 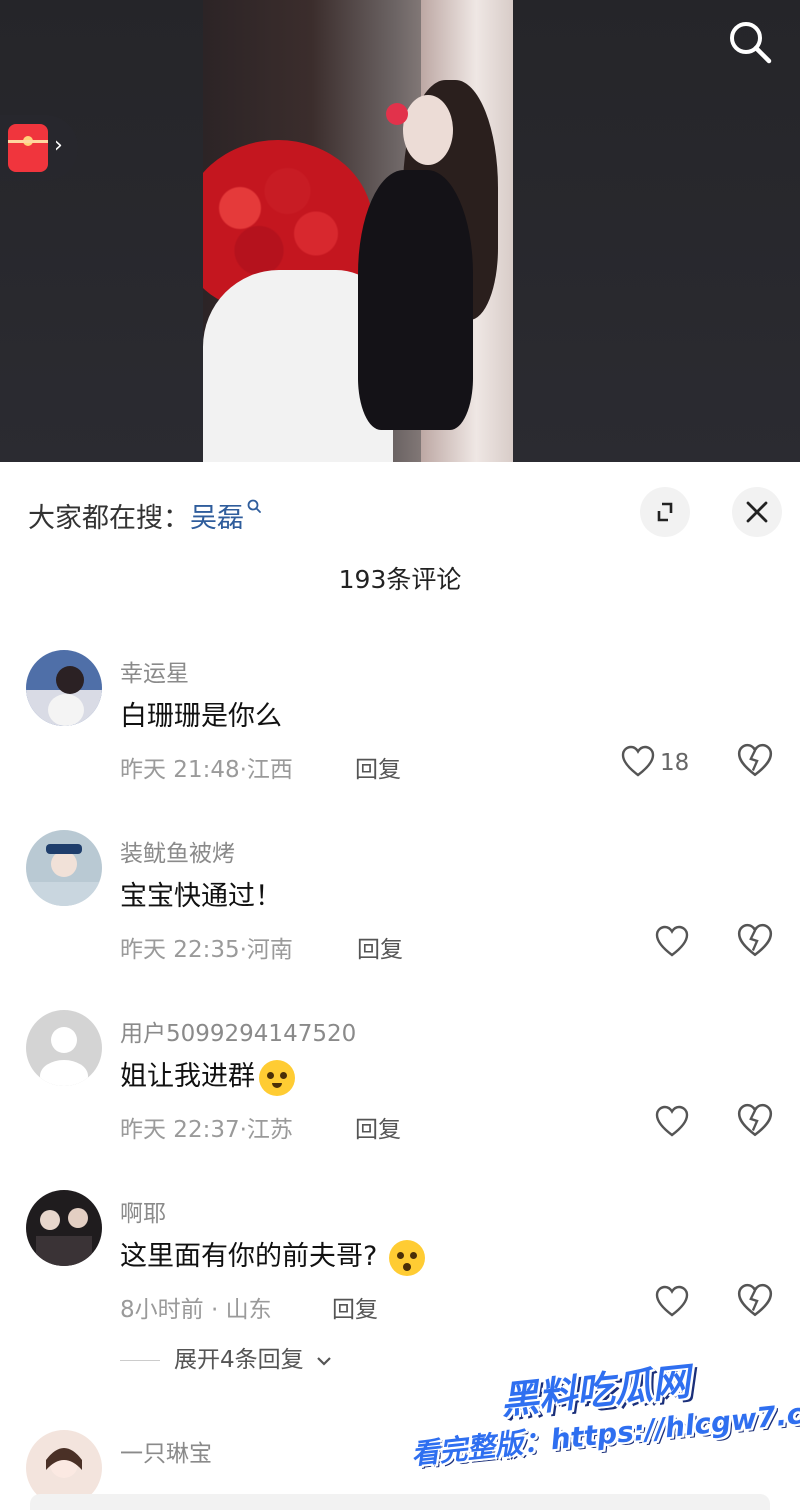 I want to click on comment-username: 用户5099294147520, so click(x=238, y=1031).